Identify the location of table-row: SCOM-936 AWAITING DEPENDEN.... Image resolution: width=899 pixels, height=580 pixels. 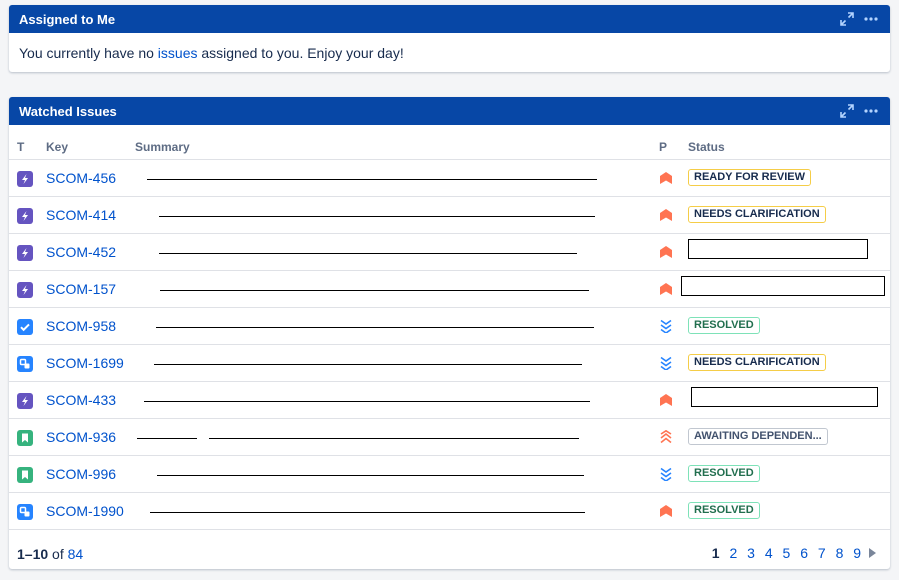
(449, 437).